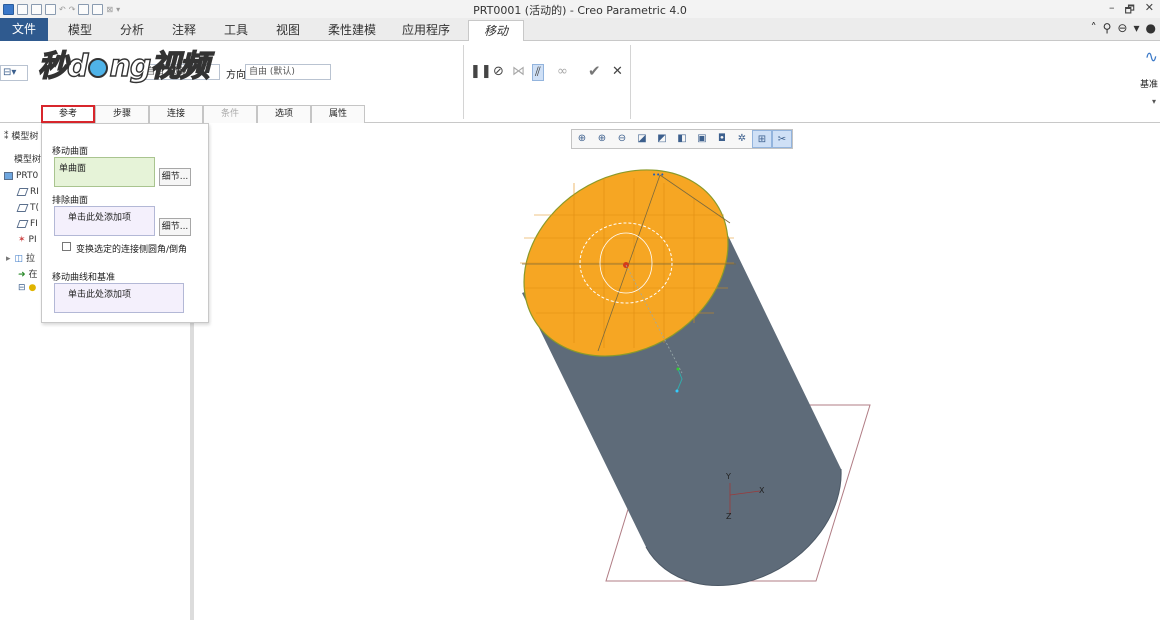  What do you see at coordinates (702, 139) in the screenshot?
I see `view-manager-icon: ▣` at bounding box center [702, 139].